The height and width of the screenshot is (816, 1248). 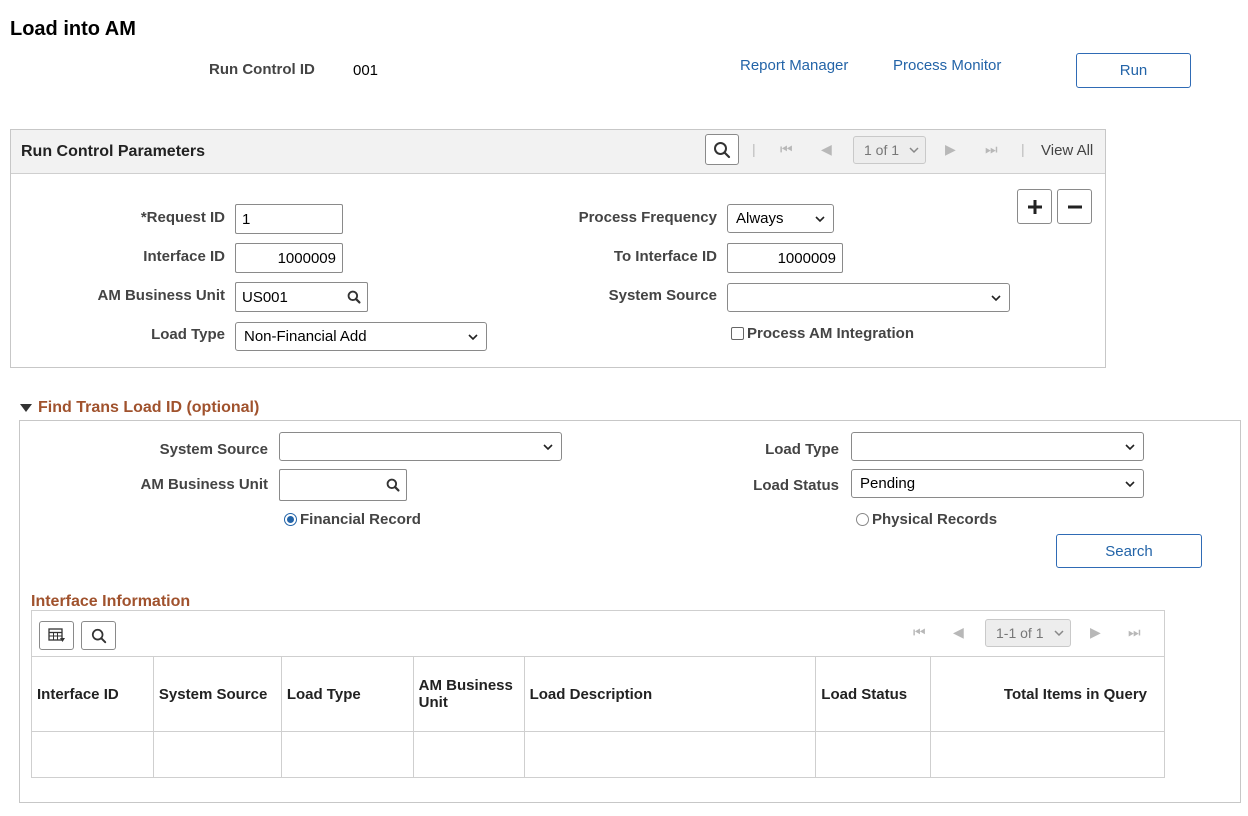 I want to click on add-row-button, so click(x=1034, y=206).